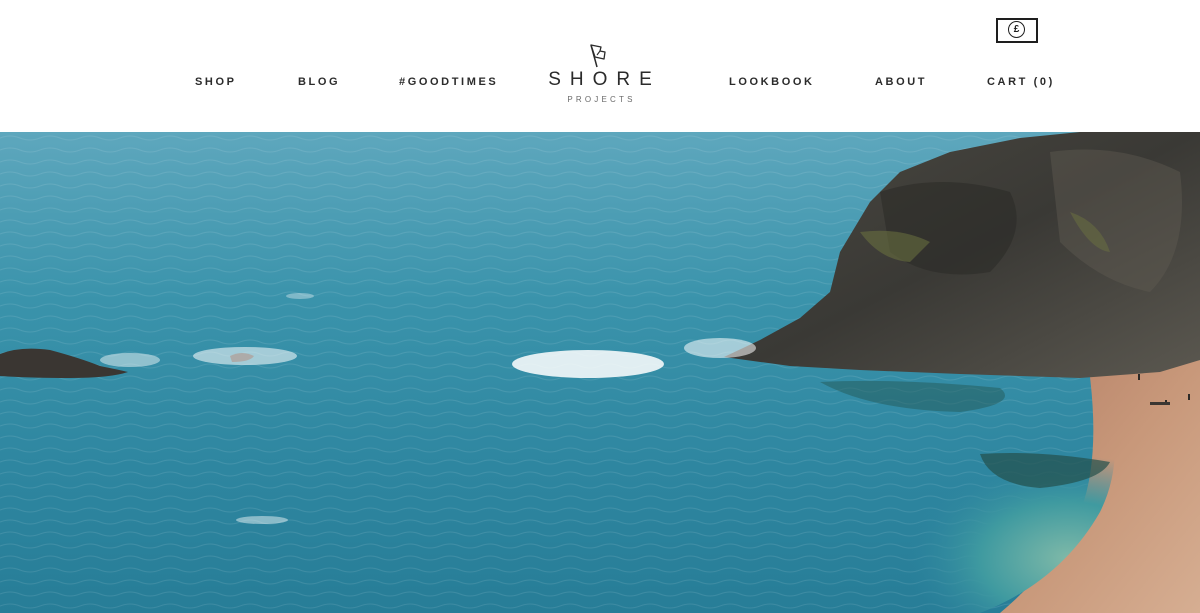 This screenshot has width=1200, height=613. What do you see at coordinates (216, 82) in the screenshot?
I see `nav-shop-link: SHOP` at bounding box center [216, 82].